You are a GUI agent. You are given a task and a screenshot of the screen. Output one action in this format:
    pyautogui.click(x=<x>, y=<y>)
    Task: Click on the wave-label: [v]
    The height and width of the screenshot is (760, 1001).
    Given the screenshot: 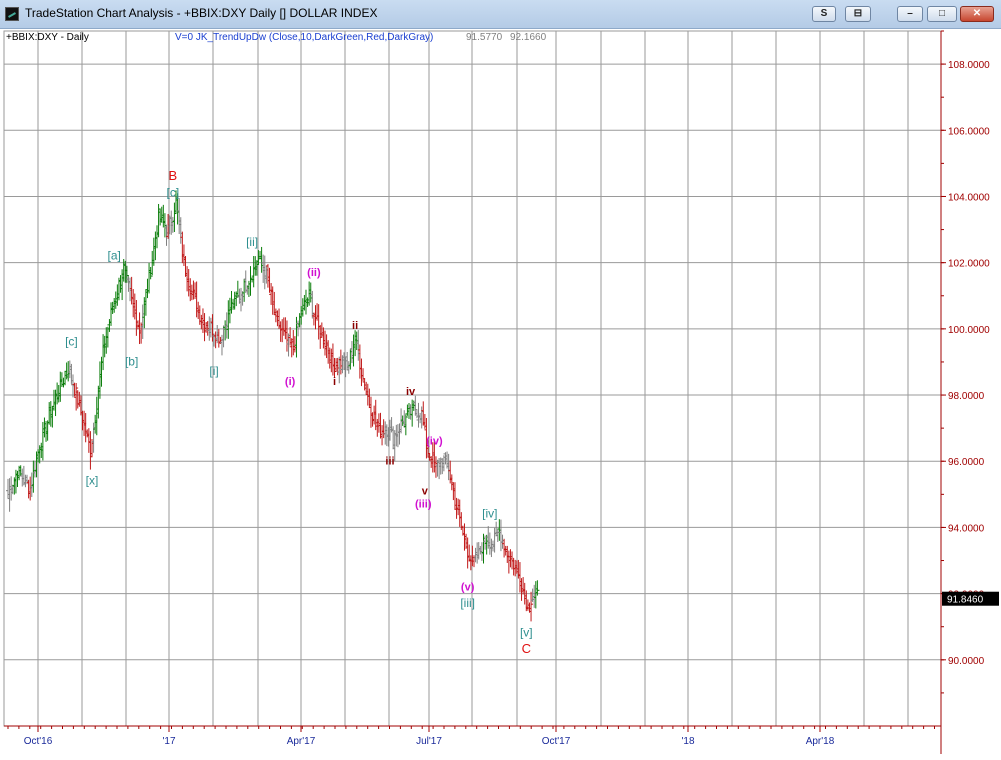 What is the action you would take?
    pyautogui.click(x=526, y=633)
    